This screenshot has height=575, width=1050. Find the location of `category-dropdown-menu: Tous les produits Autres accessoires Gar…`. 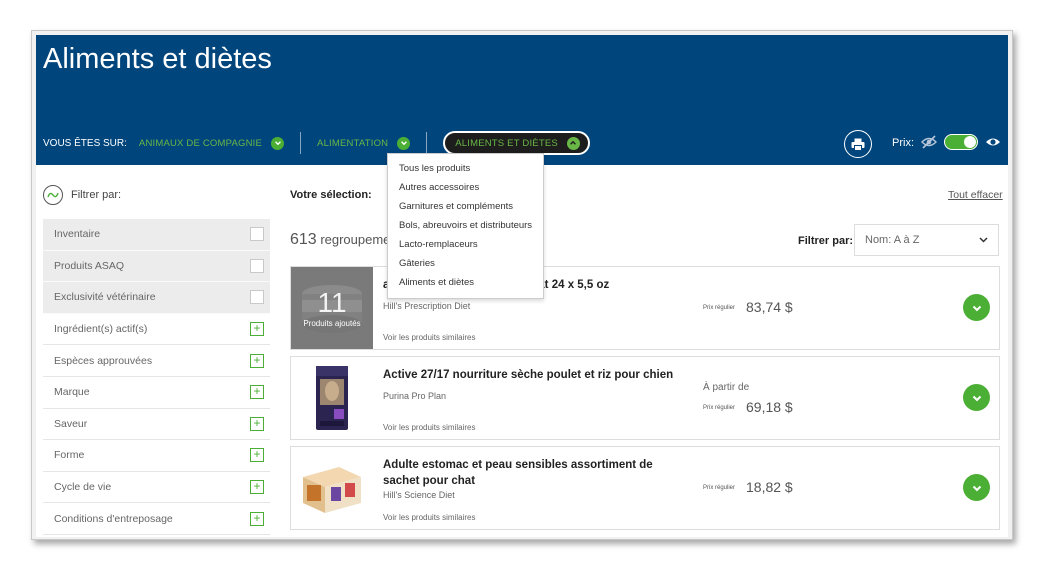

category-dropdown-menu: Tous les produits Autres accessoires Gar… is located at coordinates (465, 226).